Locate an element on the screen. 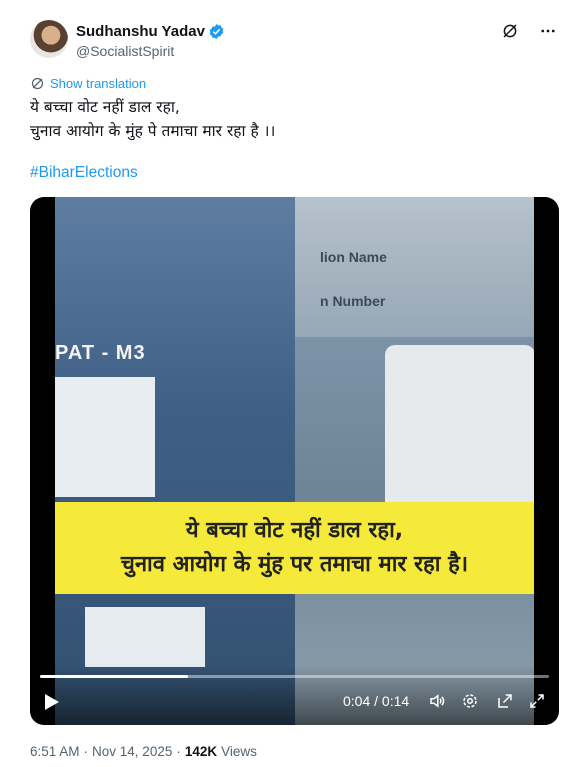  video-bottom-box is located at coordinates (145, 637).